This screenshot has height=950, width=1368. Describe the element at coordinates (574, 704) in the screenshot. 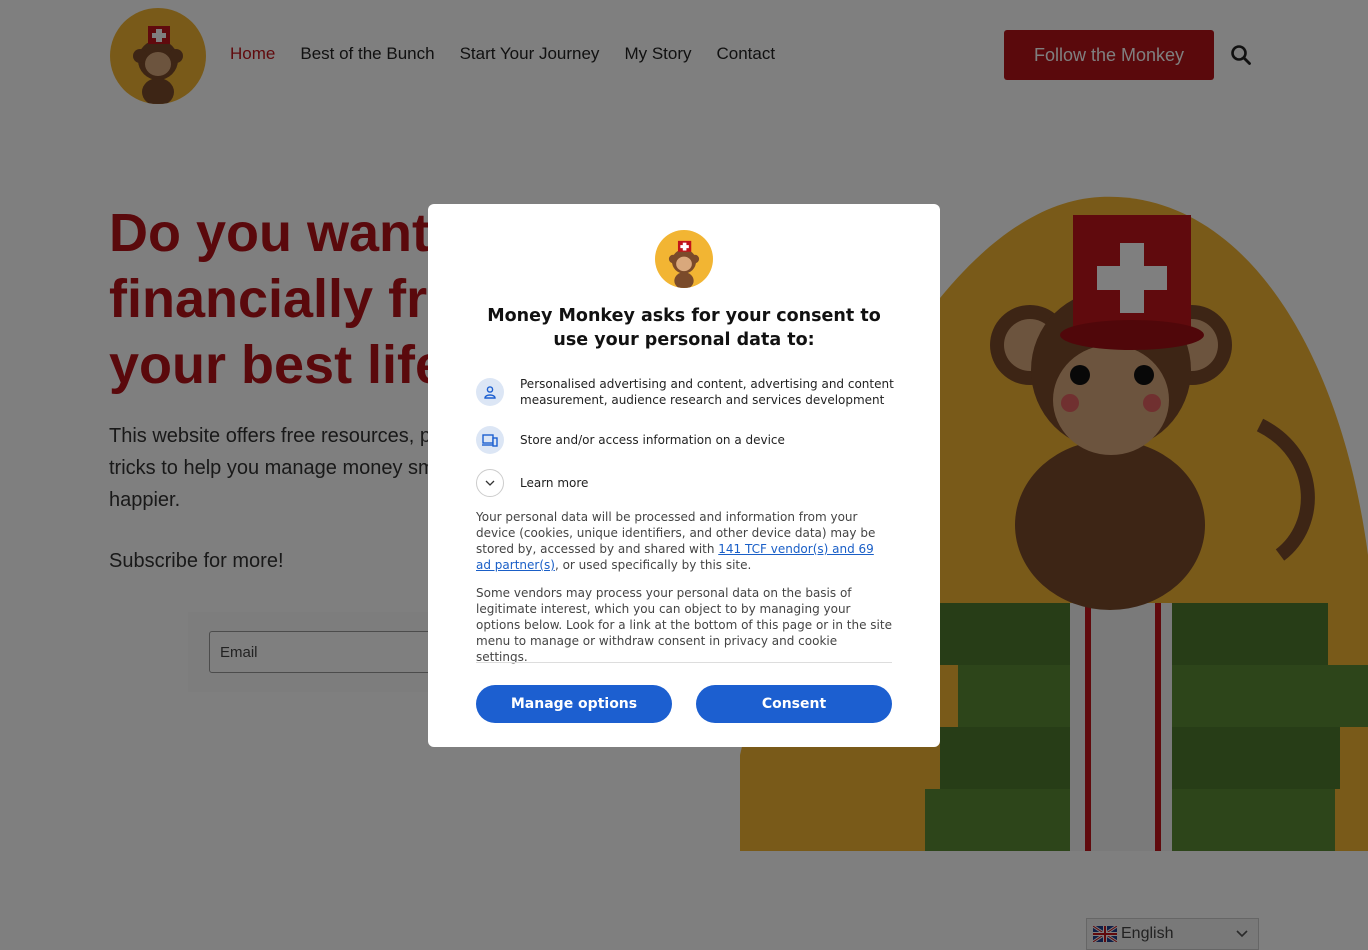

I see `manage-options-button: Manage options` at that location.